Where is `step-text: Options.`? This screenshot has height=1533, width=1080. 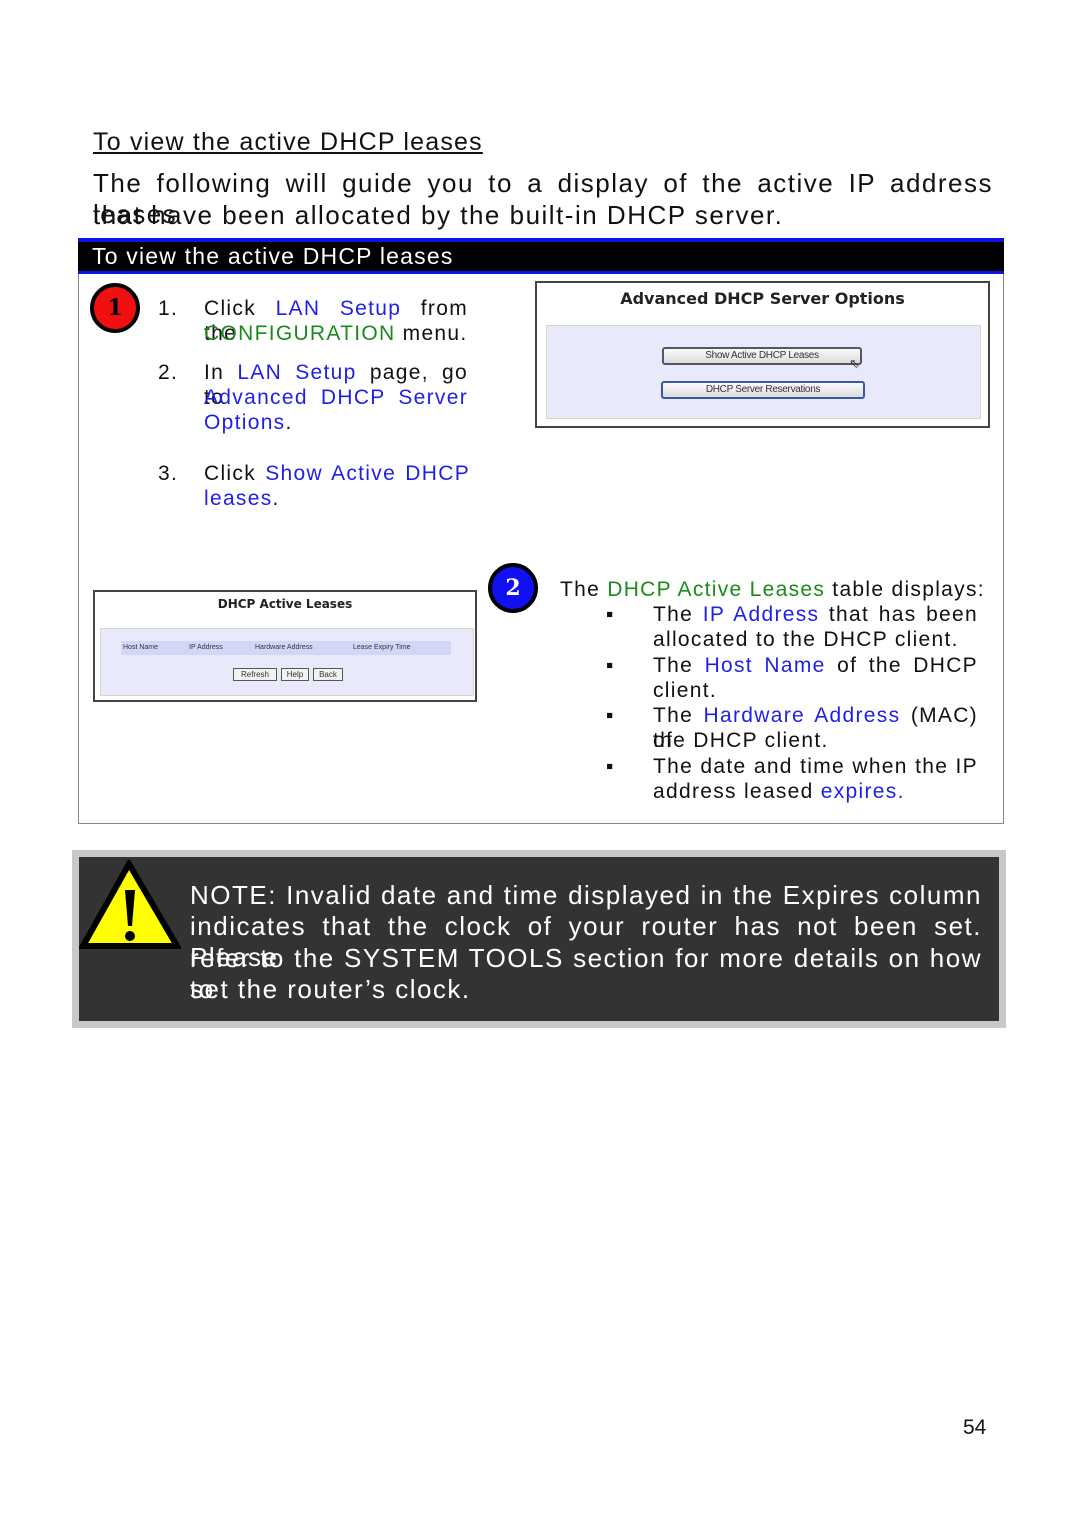
step-text: Options. is located at coordinates (248, 422).